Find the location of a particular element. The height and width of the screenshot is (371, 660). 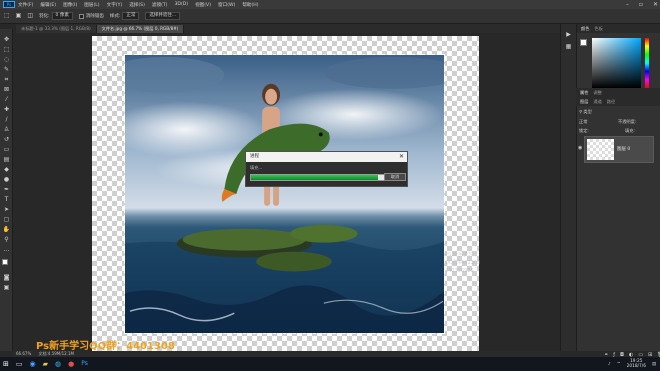

tab-properties: 属性 is located at coordinates (584, 92).